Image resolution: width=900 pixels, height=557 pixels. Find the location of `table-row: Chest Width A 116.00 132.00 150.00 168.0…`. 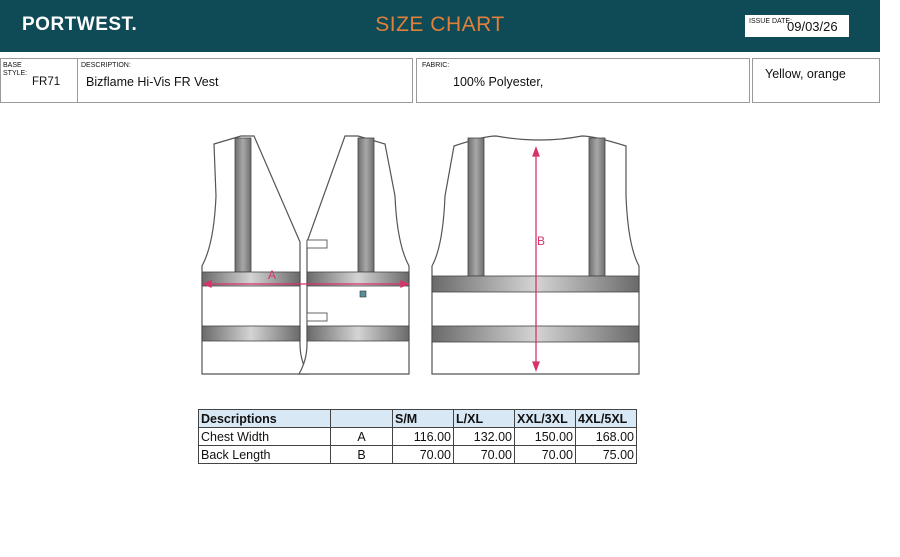

table-row: Chest Width A 116.00 132.00 150.00 168.0… is located at coordinates (417, 436).